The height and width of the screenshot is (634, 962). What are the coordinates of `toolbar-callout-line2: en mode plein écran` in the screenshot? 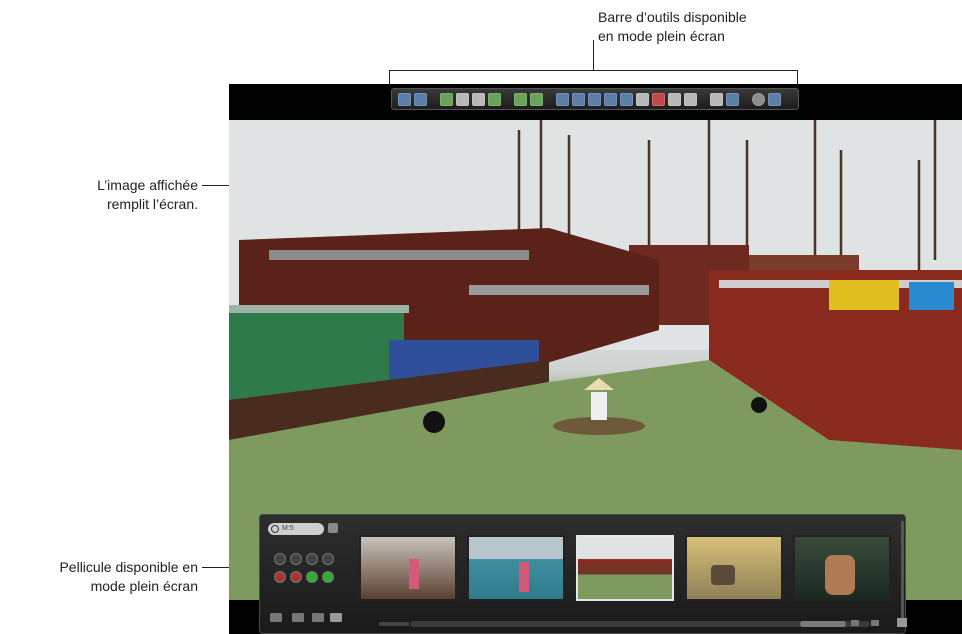 It's located at (661, 36).